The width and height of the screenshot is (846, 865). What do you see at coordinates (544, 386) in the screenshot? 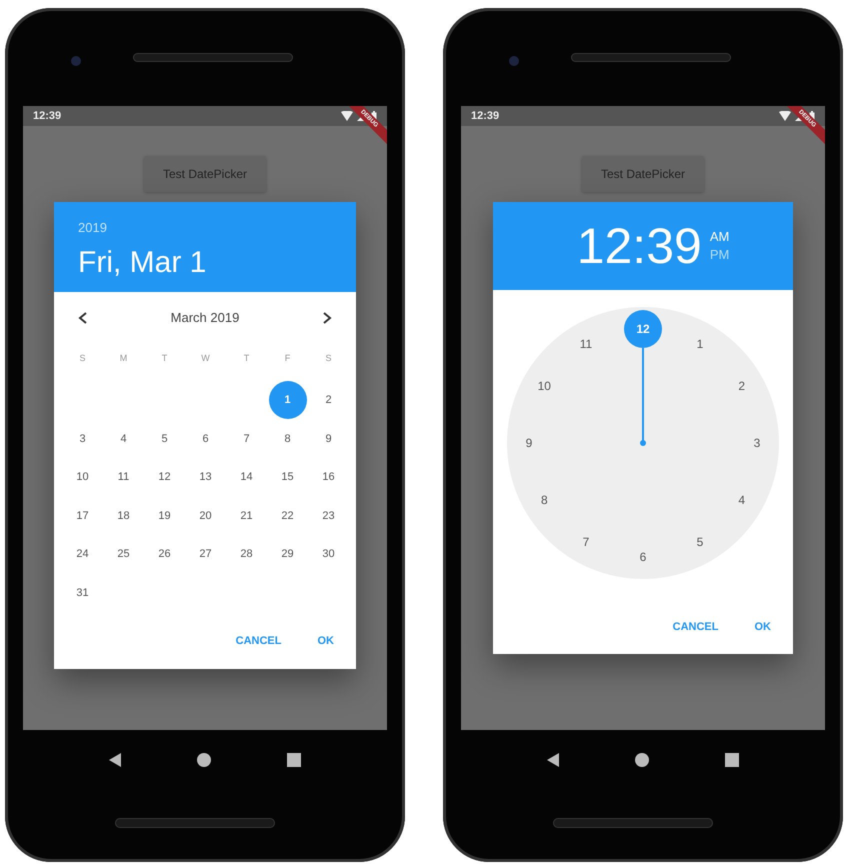
I see `hour-number: 10` at bounding box center [544, 386].